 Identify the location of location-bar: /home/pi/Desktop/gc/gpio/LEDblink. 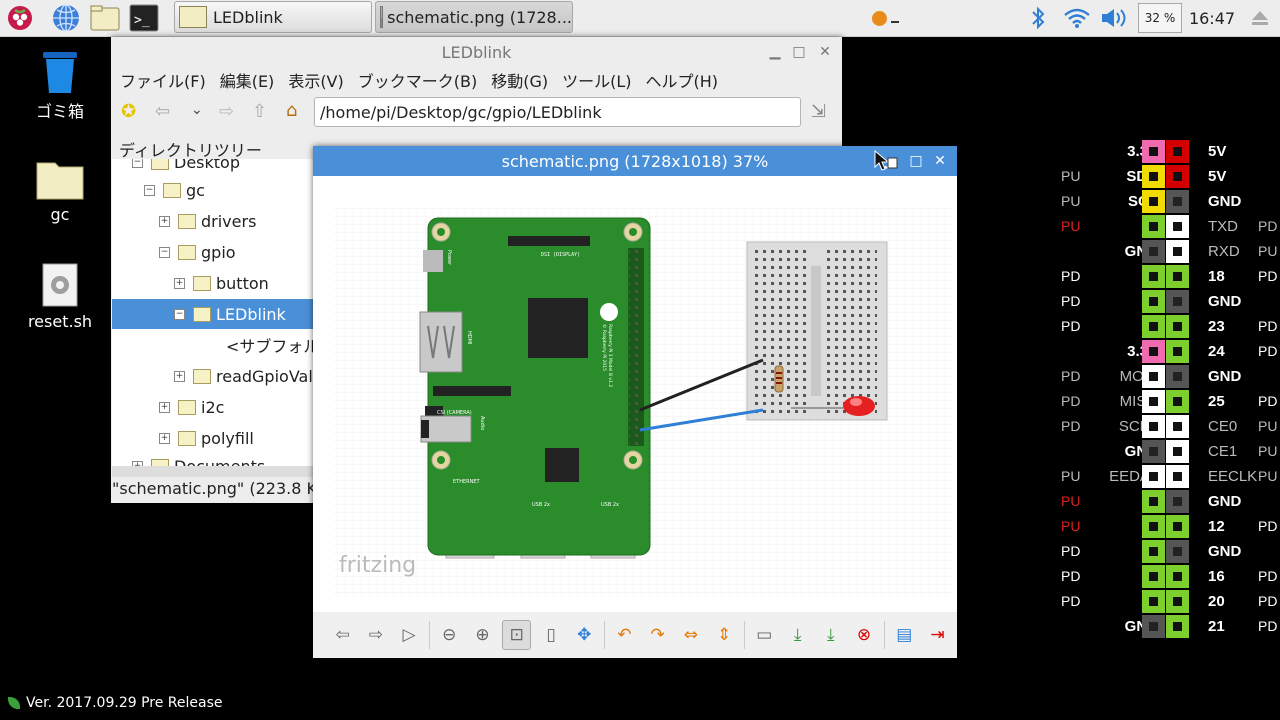
(557, 112).